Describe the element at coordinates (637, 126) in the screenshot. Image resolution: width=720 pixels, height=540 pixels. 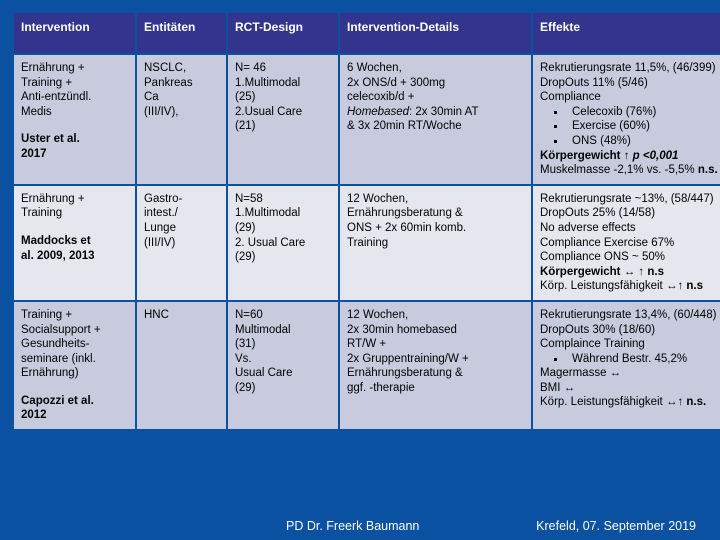
I see `list-item: Exercise (60%)` at that location.